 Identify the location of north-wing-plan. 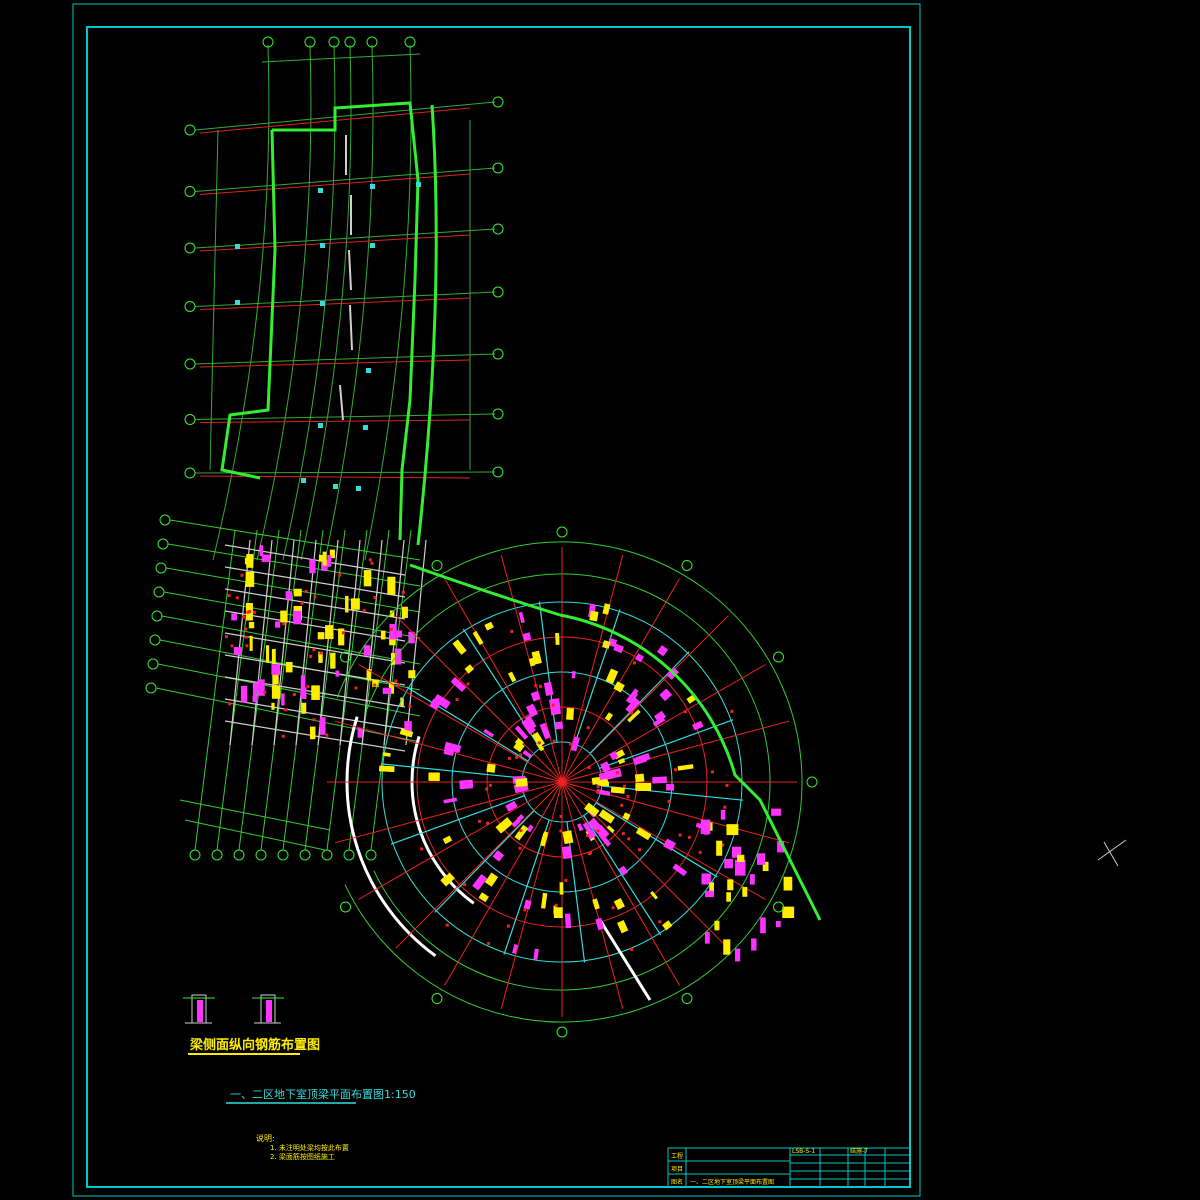
(344, 298).